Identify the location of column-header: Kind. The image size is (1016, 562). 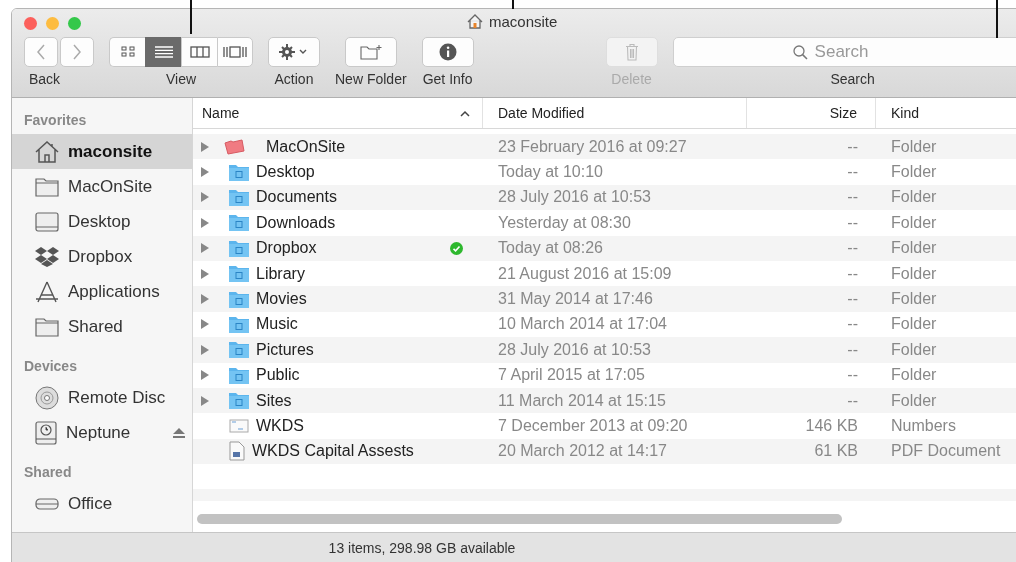
(946, 113).